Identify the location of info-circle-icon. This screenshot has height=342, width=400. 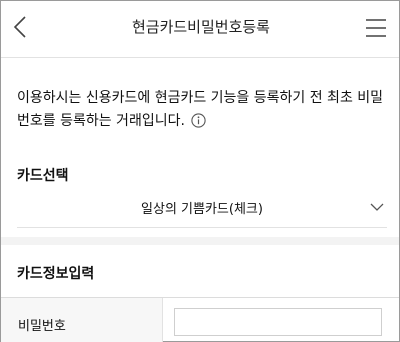
(198, 120).